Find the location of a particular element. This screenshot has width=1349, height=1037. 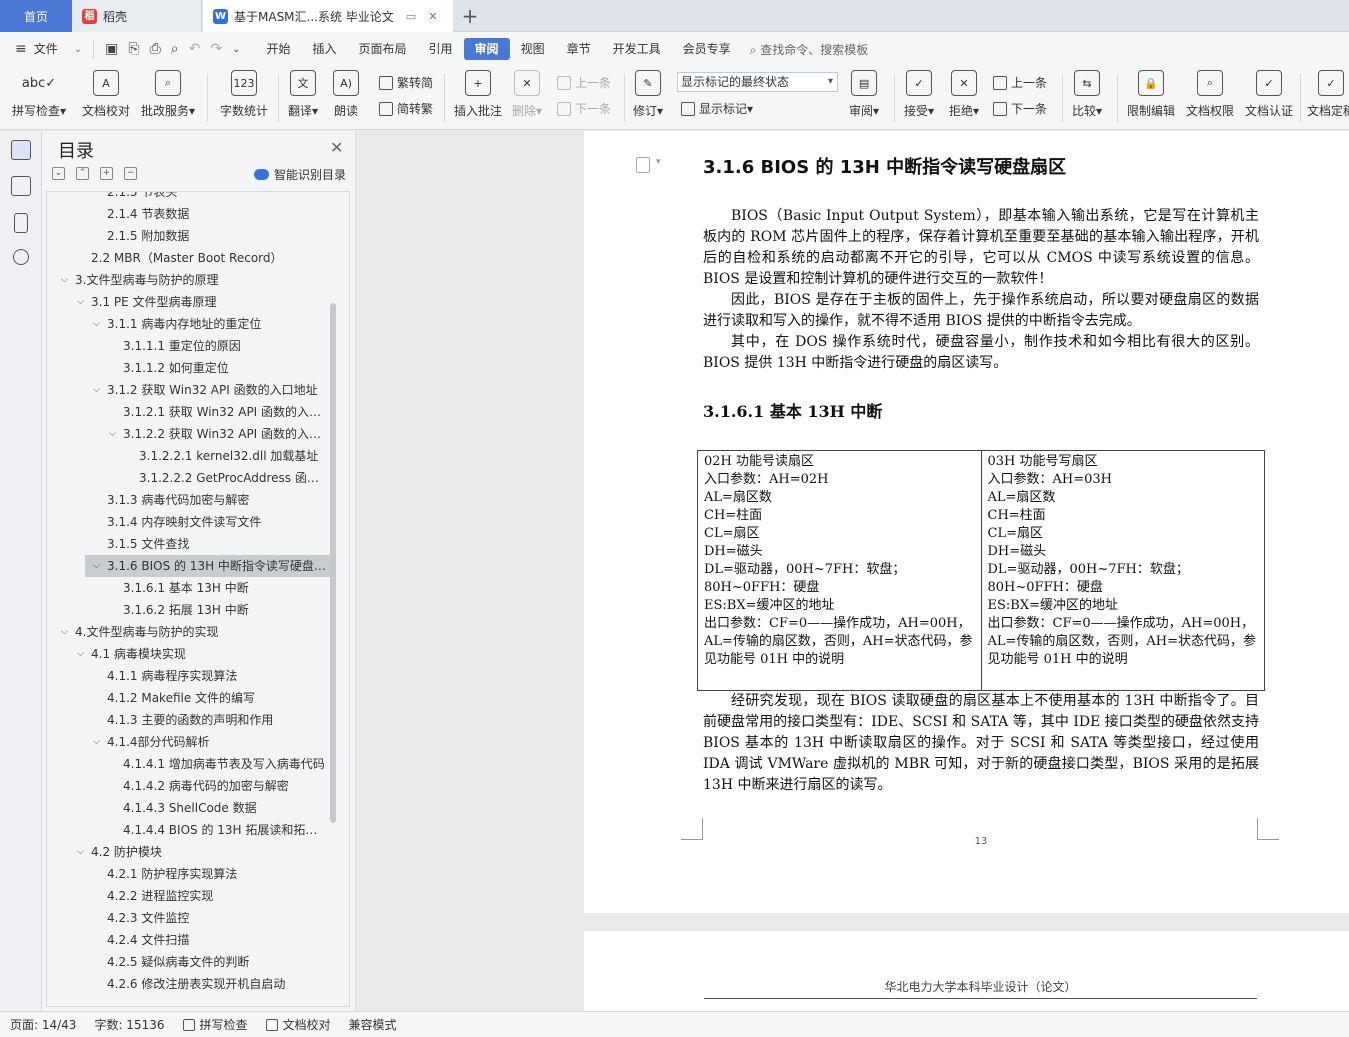

doc-auth-button: ✓ 文档认证 is located at coordinates (1269, 94).